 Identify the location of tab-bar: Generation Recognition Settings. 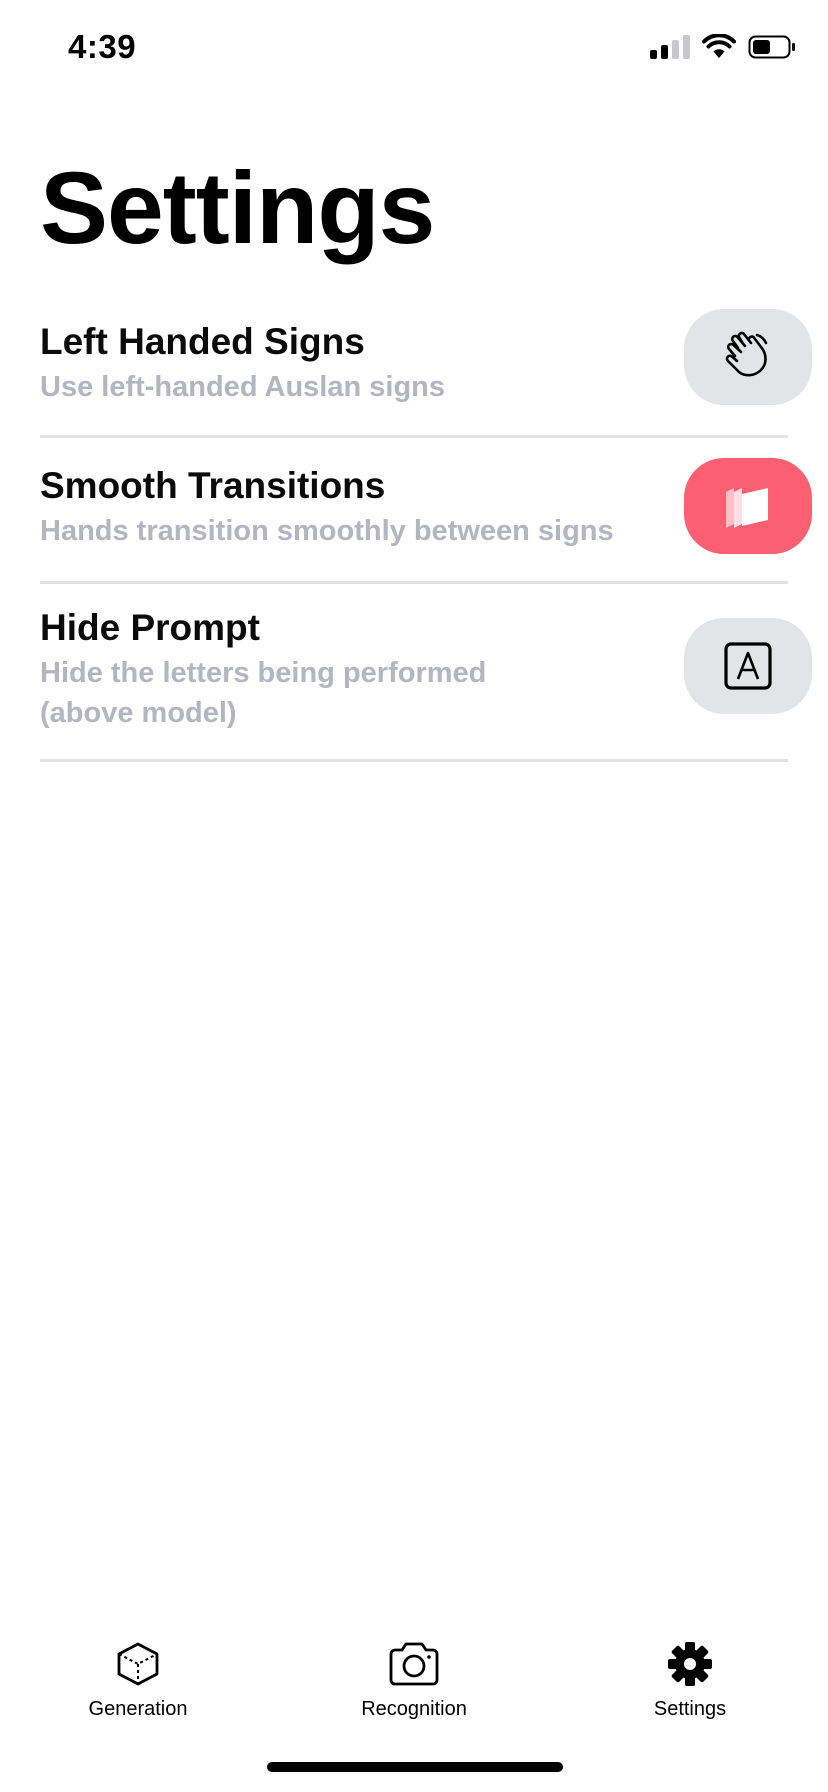
(414, 1685).